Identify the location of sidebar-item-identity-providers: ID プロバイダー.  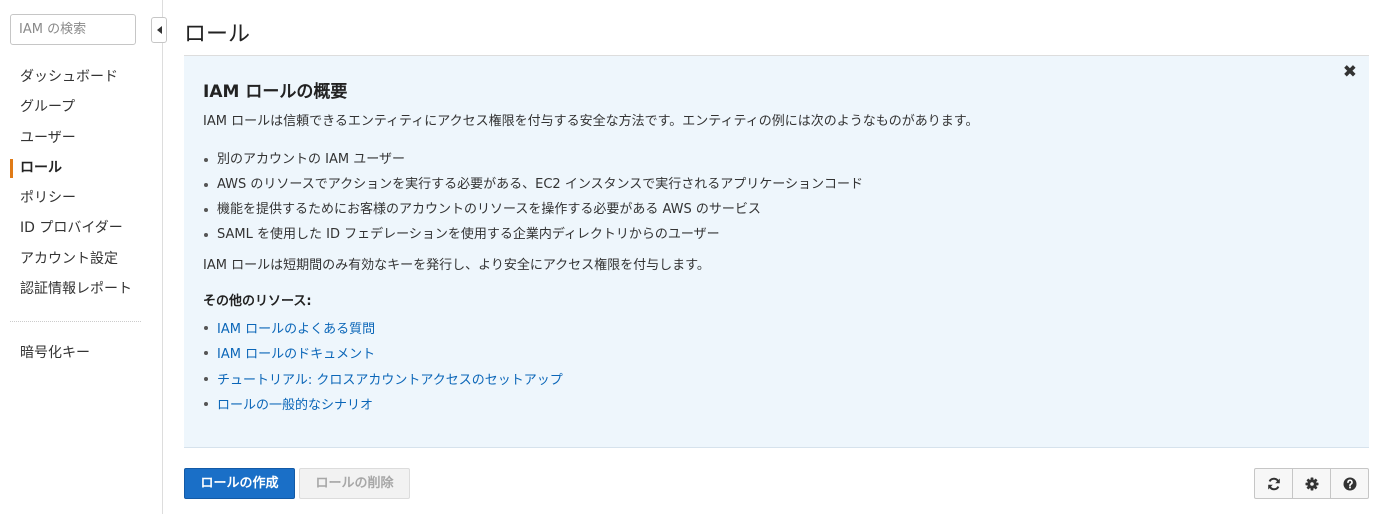
(81, 228).